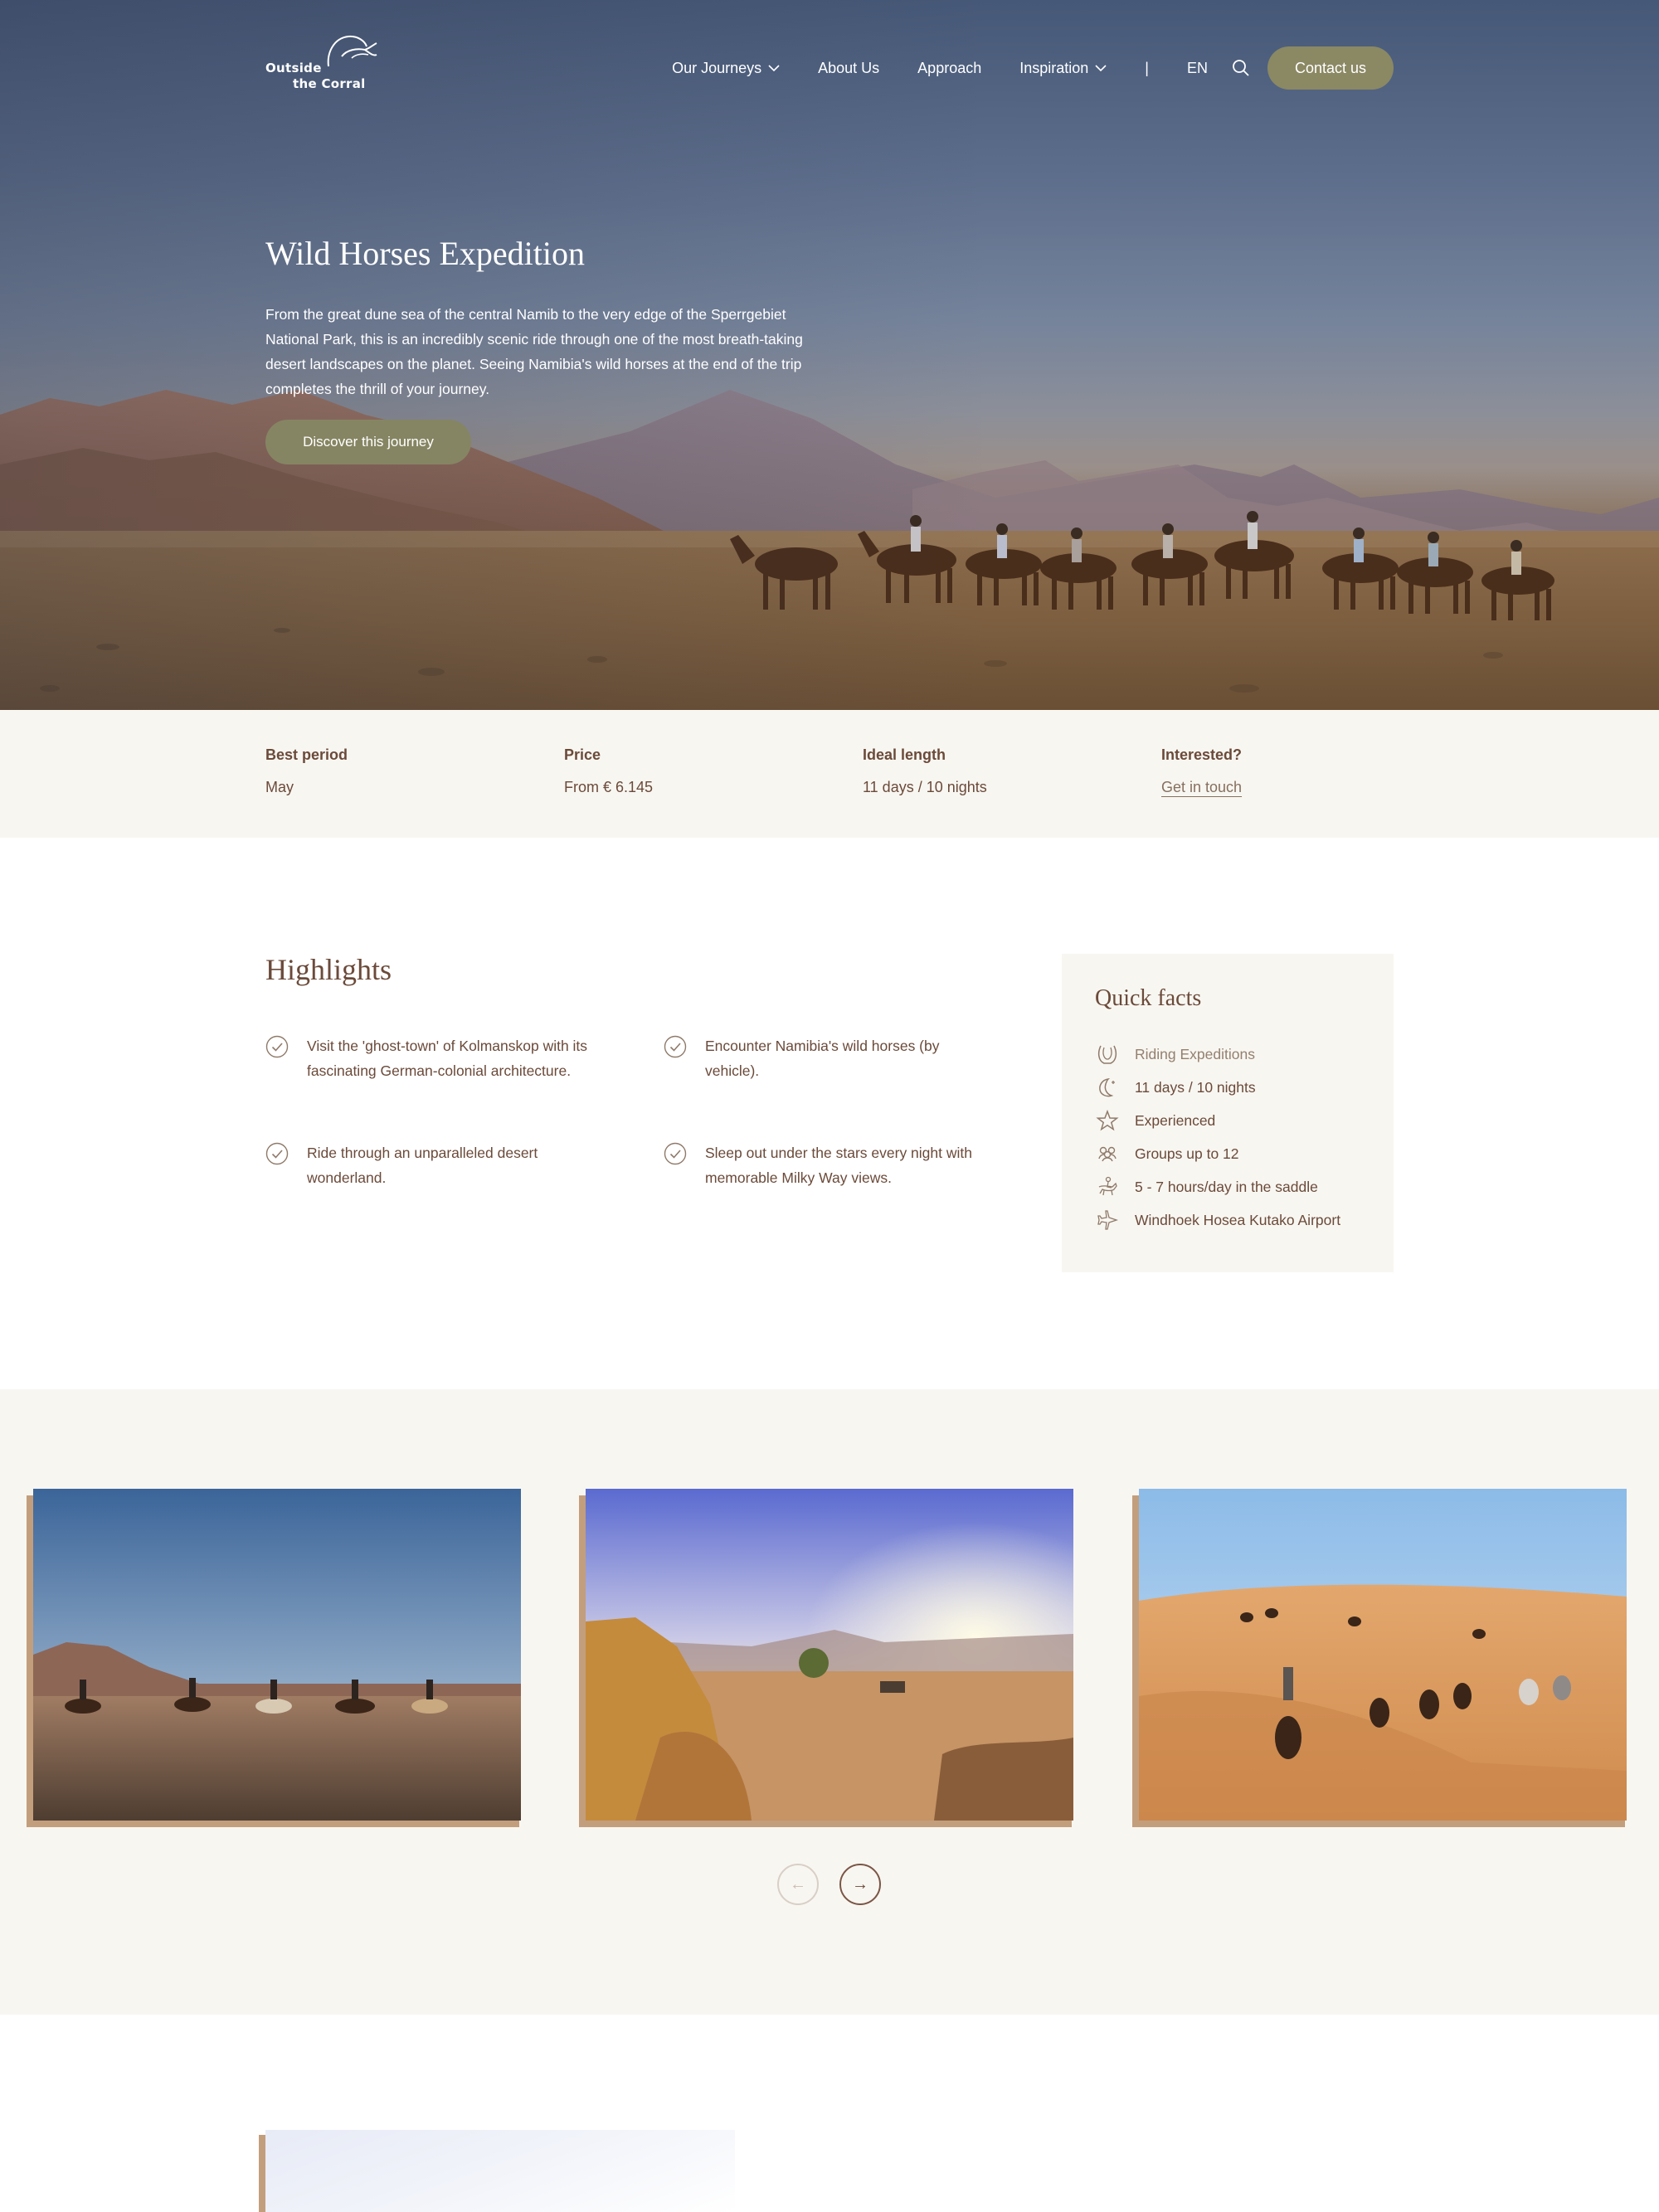 This screenshot has width=1659, height=2212. What do you see at coordinates (1107, 1220) in the screenshot?
I see `plane-icon` at bounding box center [1107, 1220].